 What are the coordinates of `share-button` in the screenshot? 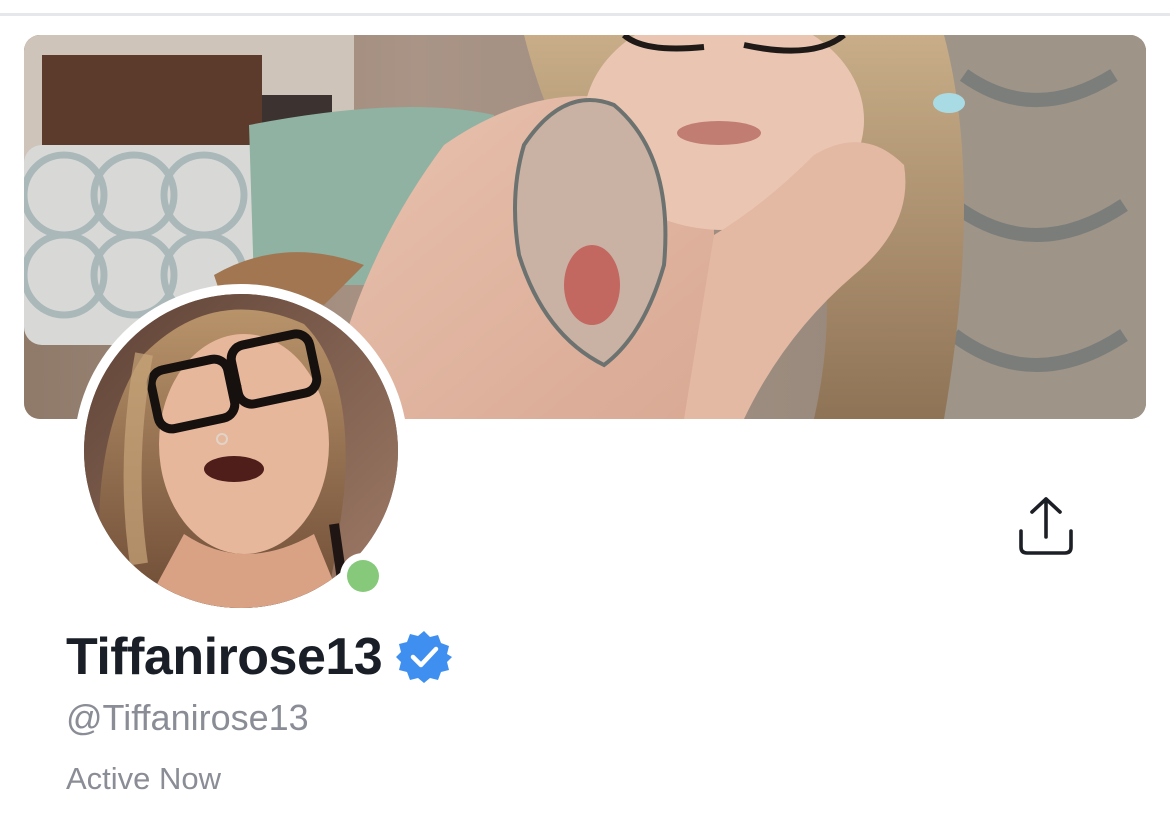 It's located at (1046, 526).